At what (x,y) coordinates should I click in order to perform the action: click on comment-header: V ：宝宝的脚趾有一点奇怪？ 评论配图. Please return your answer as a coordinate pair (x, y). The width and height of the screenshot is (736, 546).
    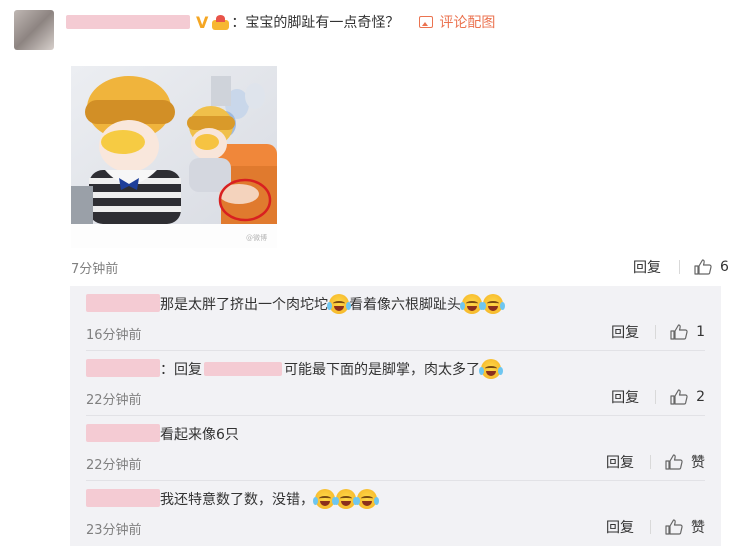
    Looking at the image, I should click on (280, 22).